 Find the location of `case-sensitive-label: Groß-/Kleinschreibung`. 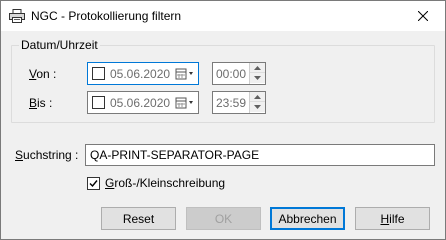

case-sensitive-label: Groß-/Kleinschreibung is located at coordinates (165, 183).